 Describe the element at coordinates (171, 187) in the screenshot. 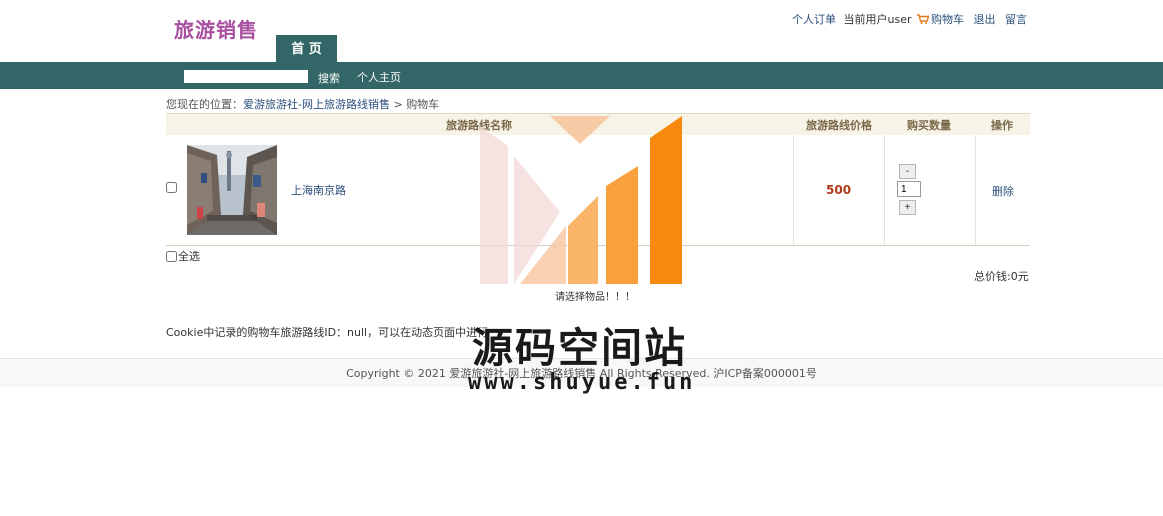

I see `row-checkbox` at that location.